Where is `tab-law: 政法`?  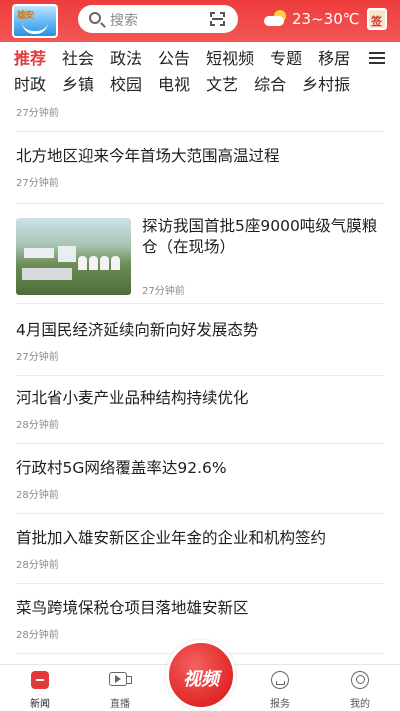
tab-law: 政法 is located at coordinates (126, 59).